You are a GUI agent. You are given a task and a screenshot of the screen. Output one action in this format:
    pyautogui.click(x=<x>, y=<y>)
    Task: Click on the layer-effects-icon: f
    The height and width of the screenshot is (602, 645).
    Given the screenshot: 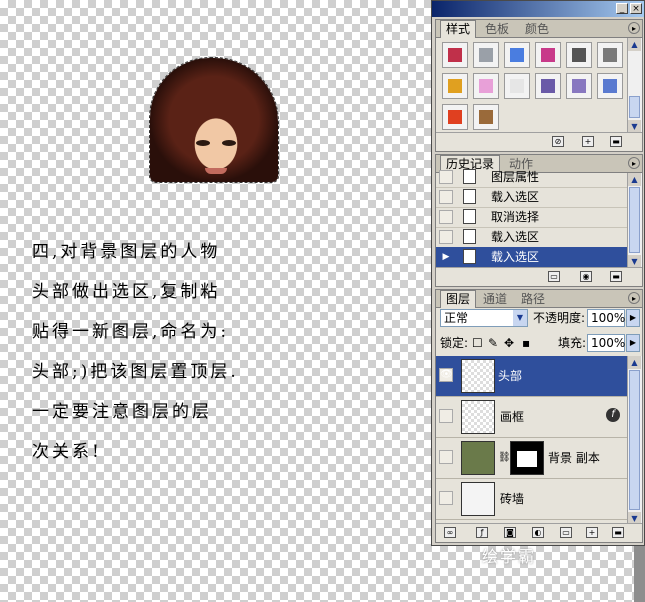 What is the action you would take?
    pyautogui.click(x=613, y=415)
    